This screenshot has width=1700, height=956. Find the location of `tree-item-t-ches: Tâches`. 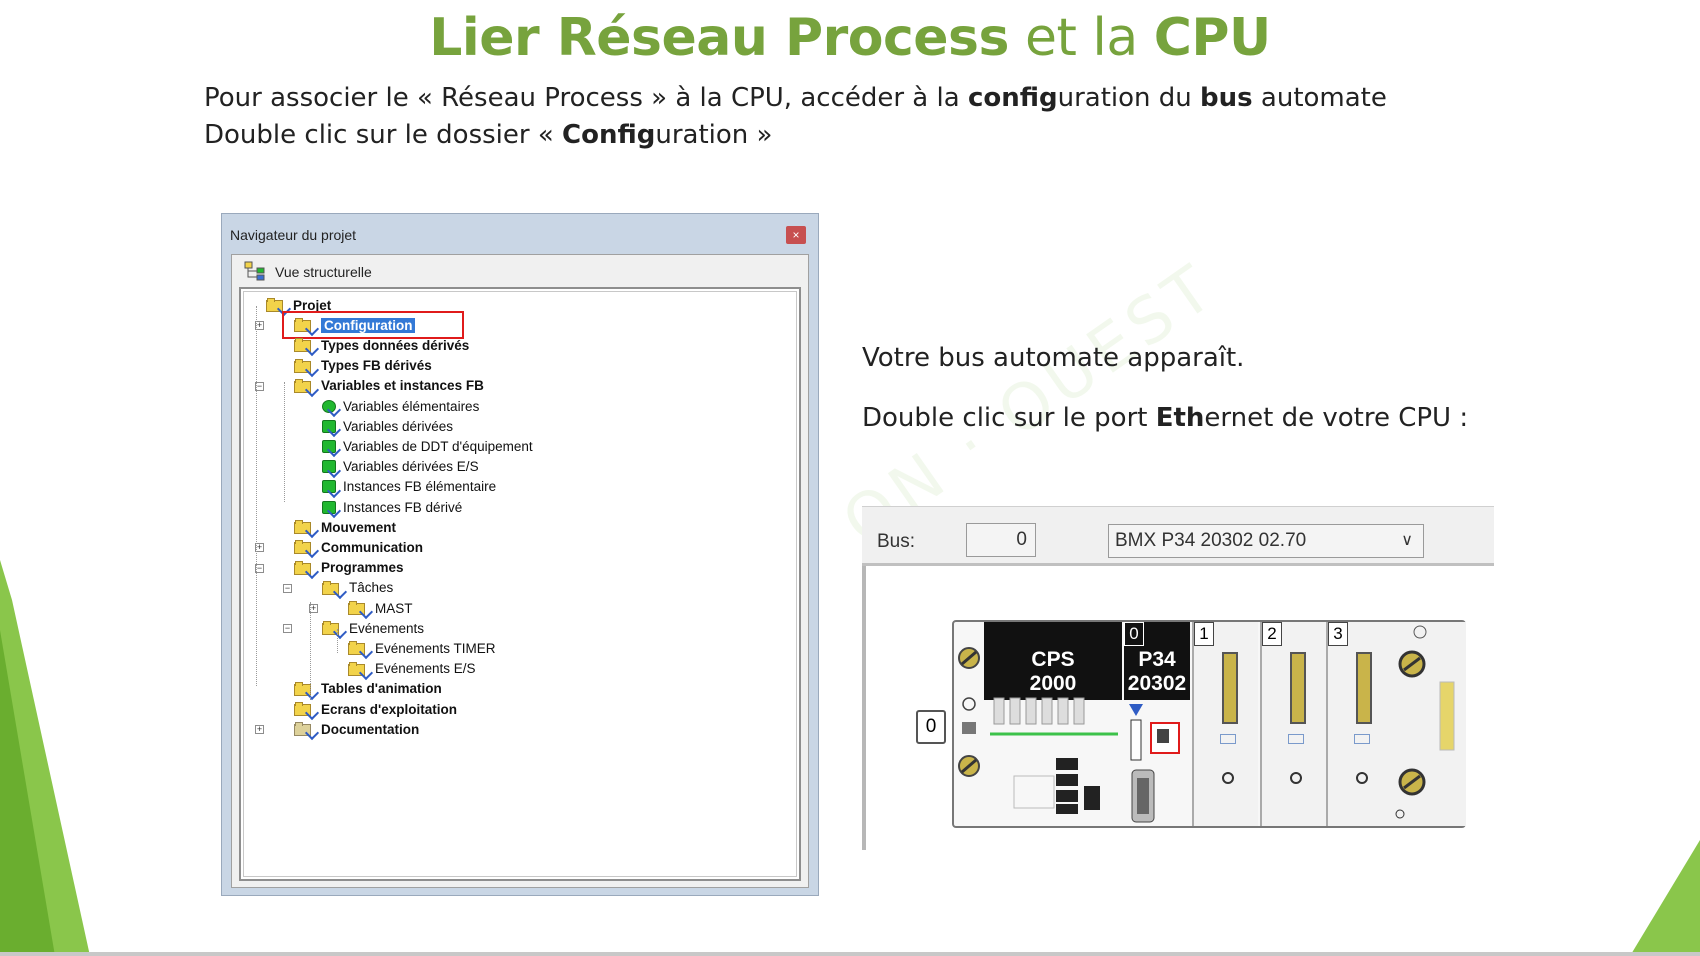

tree-item-t-ches: Tâches is located at coordinates (357, 588).